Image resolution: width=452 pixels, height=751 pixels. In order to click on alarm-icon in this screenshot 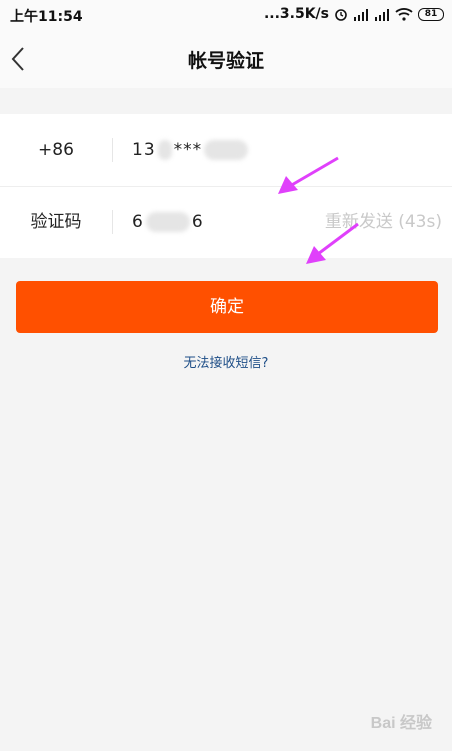, I will do `click(341, 14)`.